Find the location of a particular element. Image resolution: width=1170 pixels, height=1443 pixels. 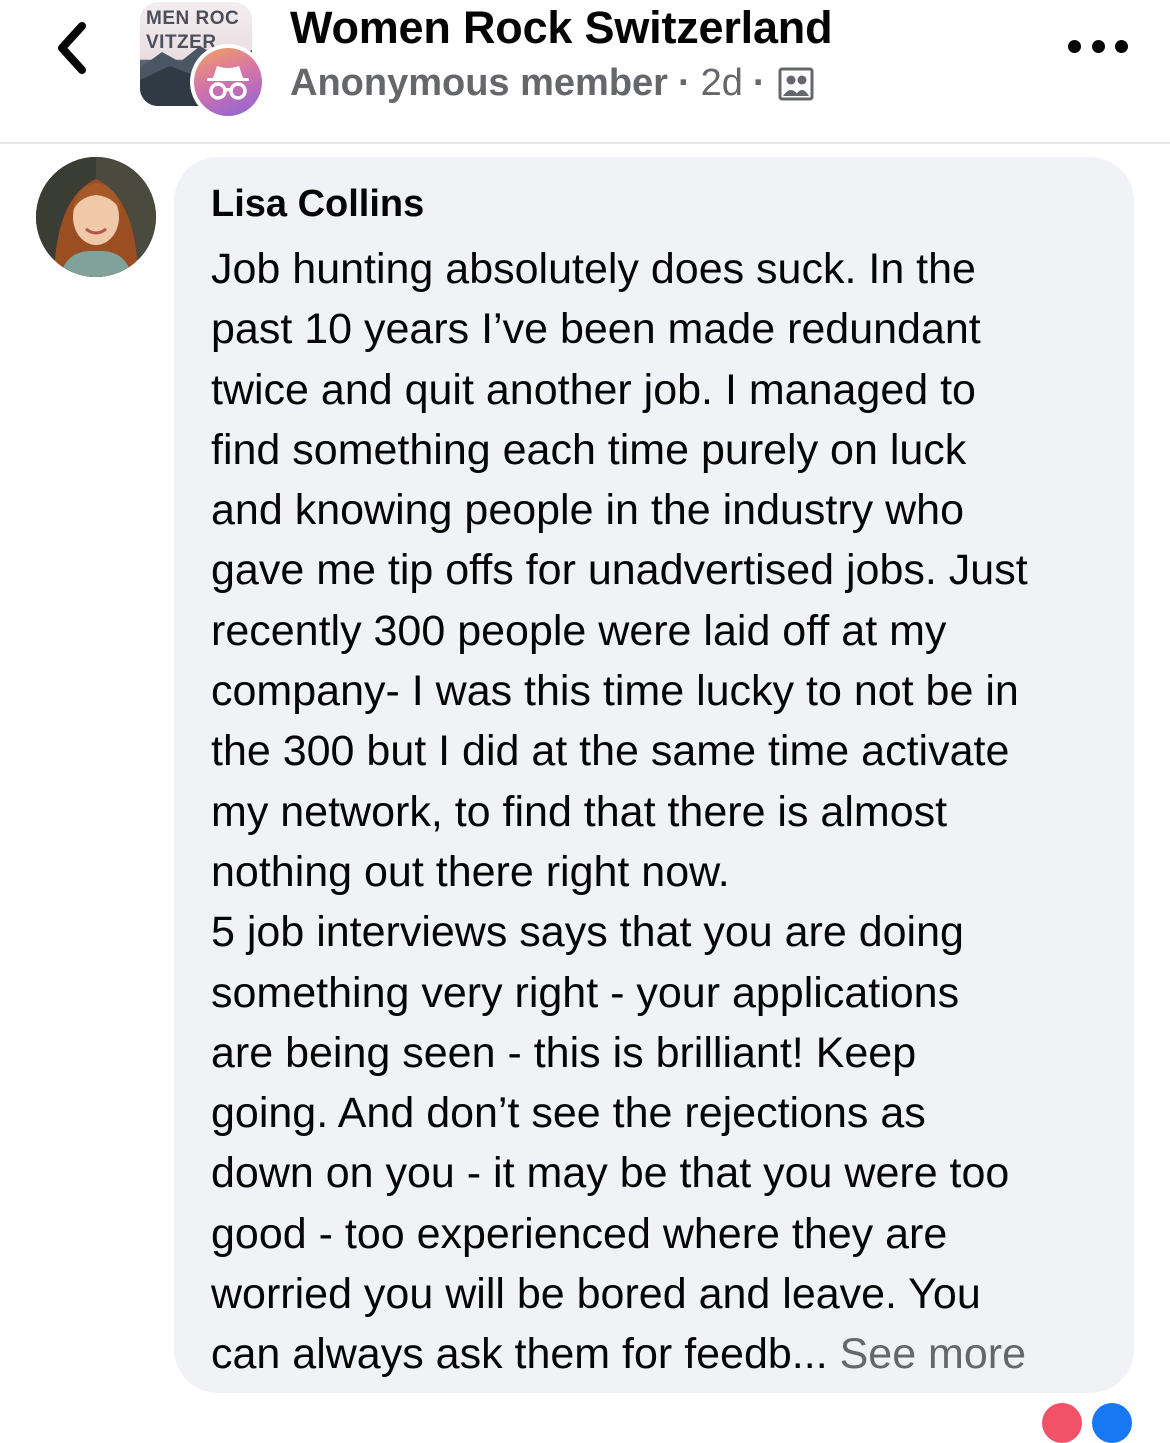

profile-photo is located at coordinates (96, 217).